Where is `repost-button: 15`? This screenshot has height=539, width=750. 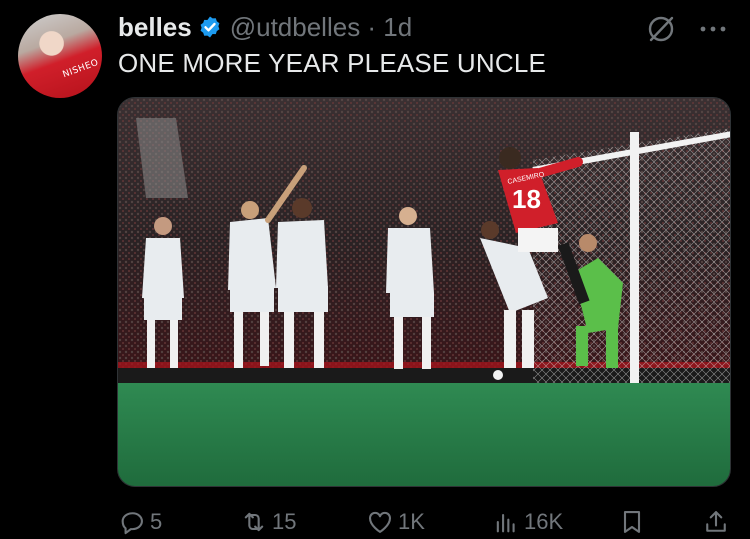 repost-button: 15 is located at coordinates (268, 522).